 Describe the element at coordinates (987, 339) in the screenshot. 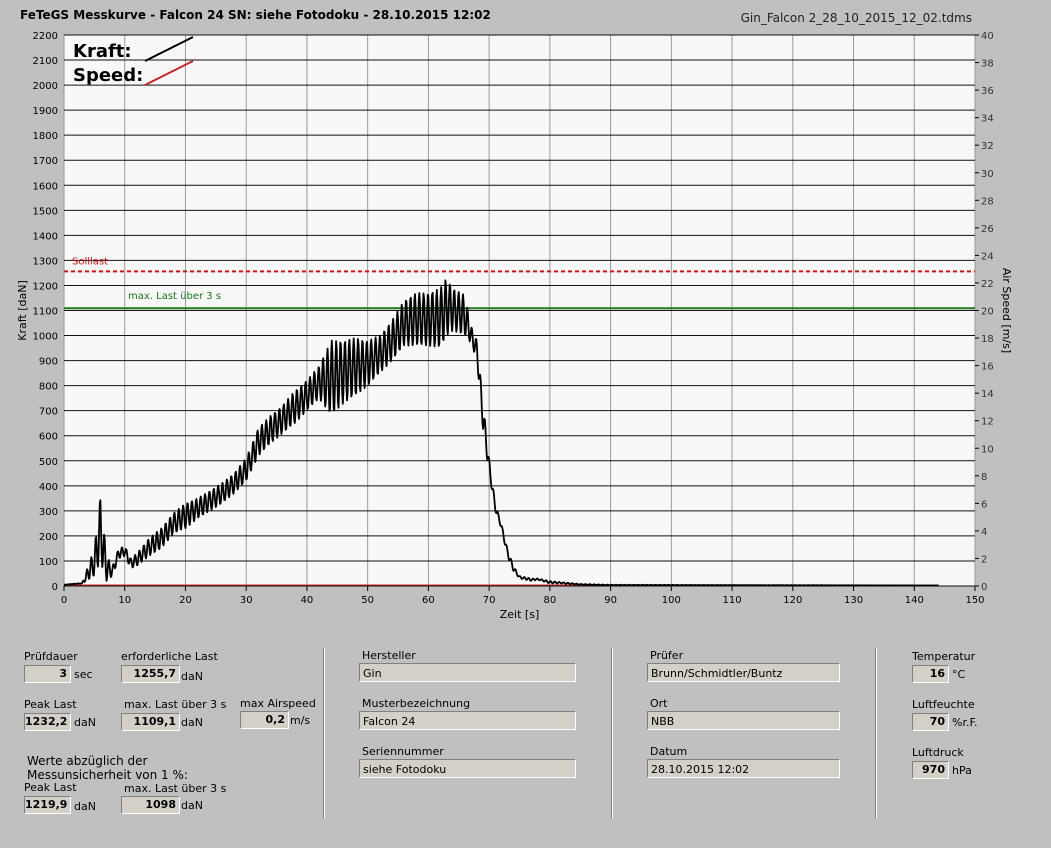

I see `y2-tick-label: 18` at that location.